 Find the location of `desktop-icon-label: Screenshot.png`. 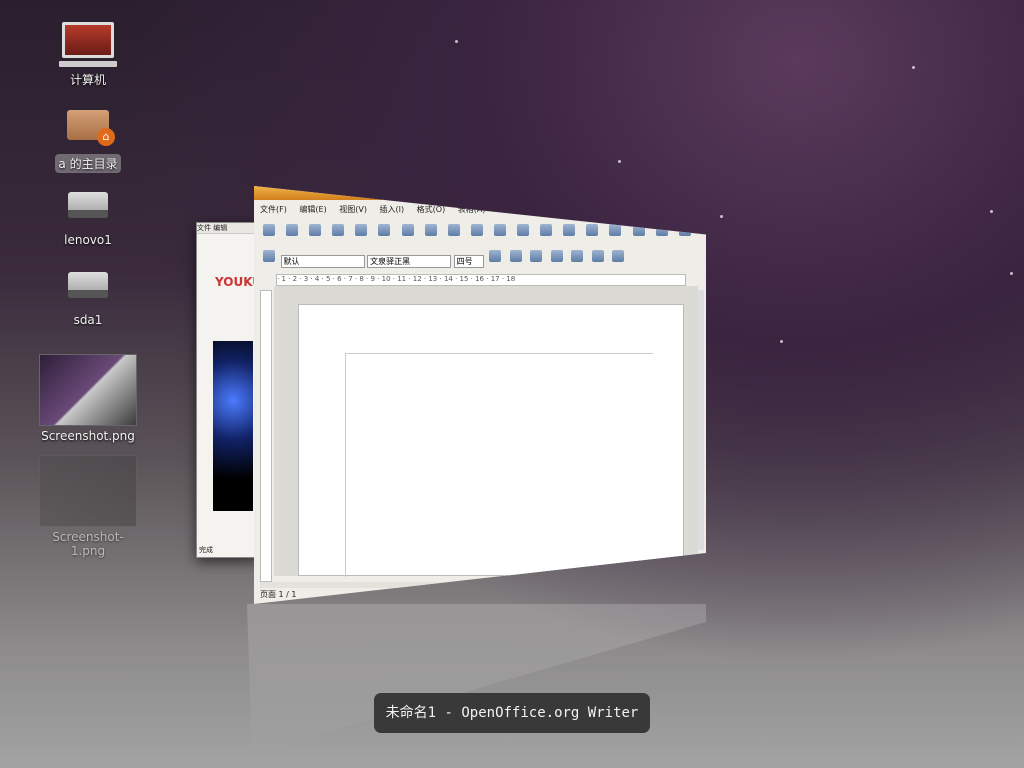

desktop-icon-label: Screenshot.png is located at coordinates (88, 436).